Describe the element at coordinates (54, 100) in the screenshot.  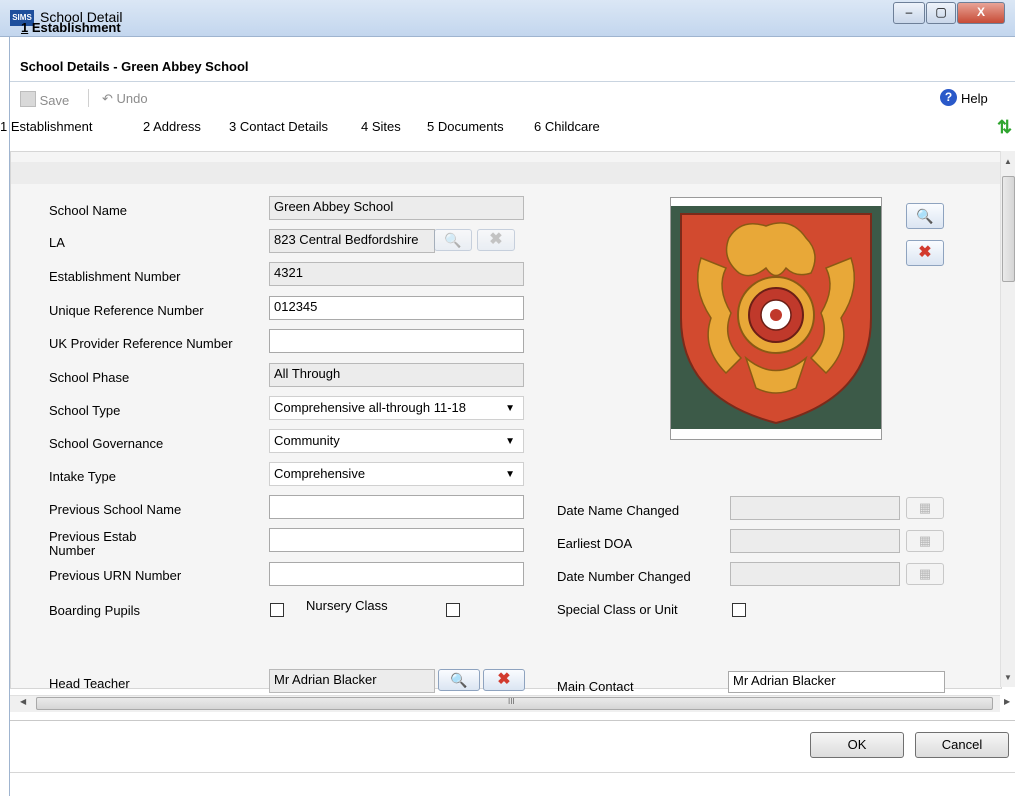
I see `save-label: Save` at that location.